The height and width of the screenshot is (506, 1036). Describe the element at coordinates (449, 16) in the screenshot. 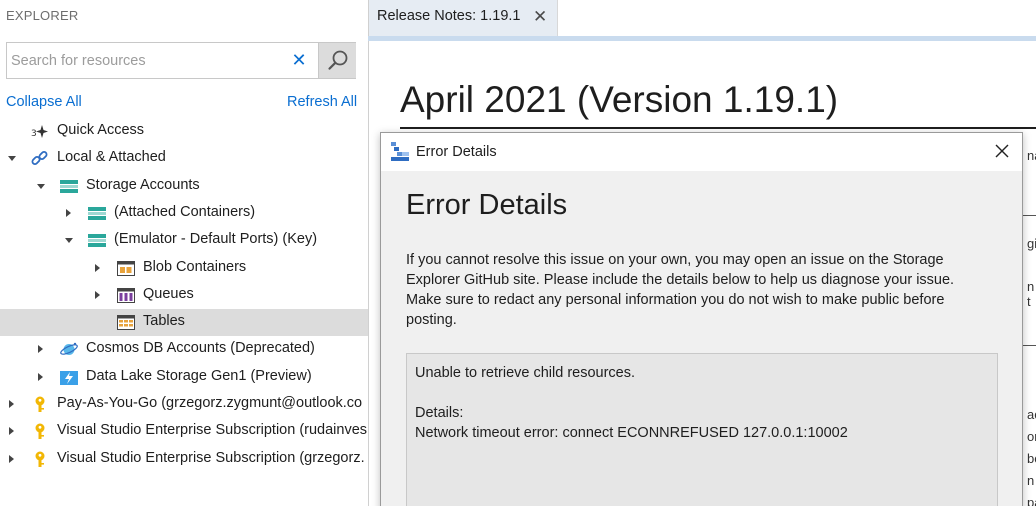

I see `tab-label: Release Notes: 1.19.1` at that location.